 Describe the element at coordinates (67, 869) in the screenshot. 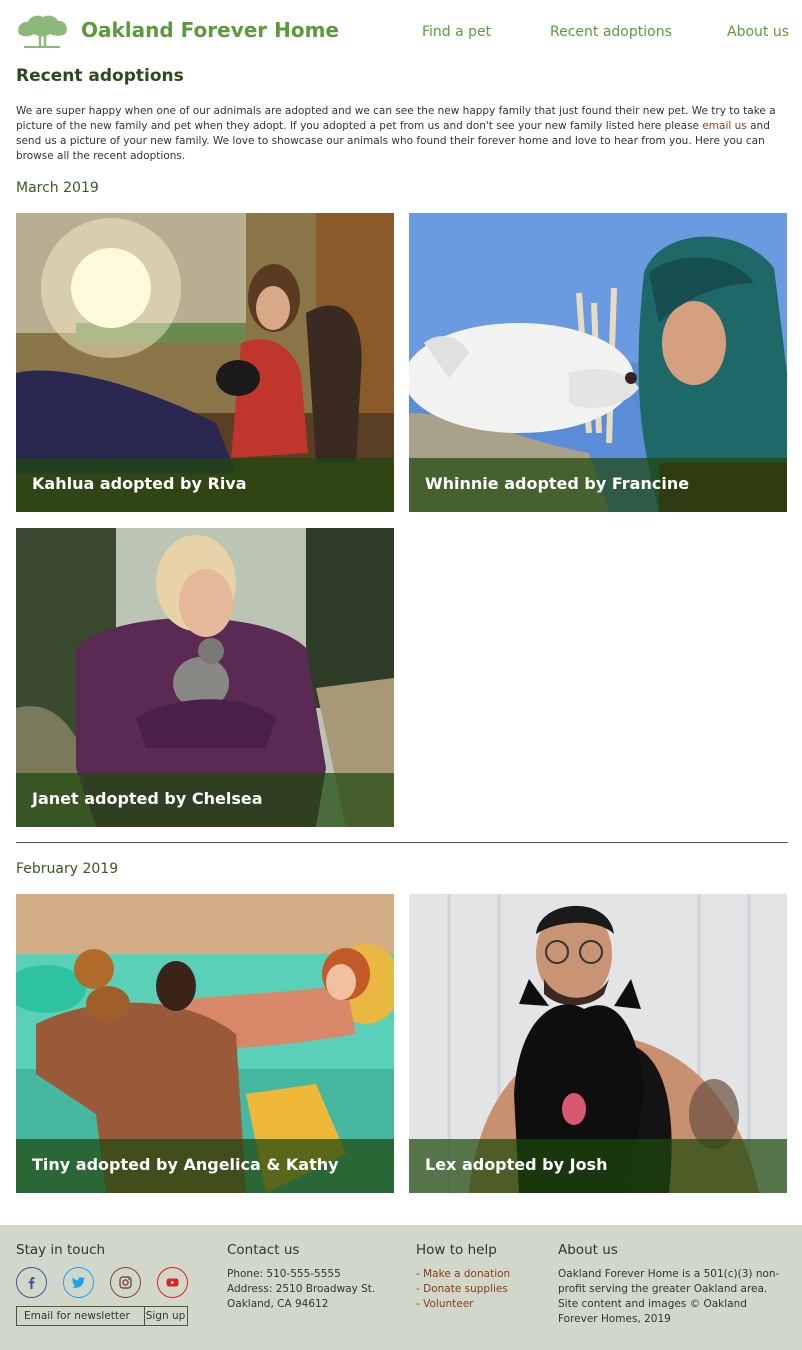

I see `month-heading-february: February 2019` at that location.